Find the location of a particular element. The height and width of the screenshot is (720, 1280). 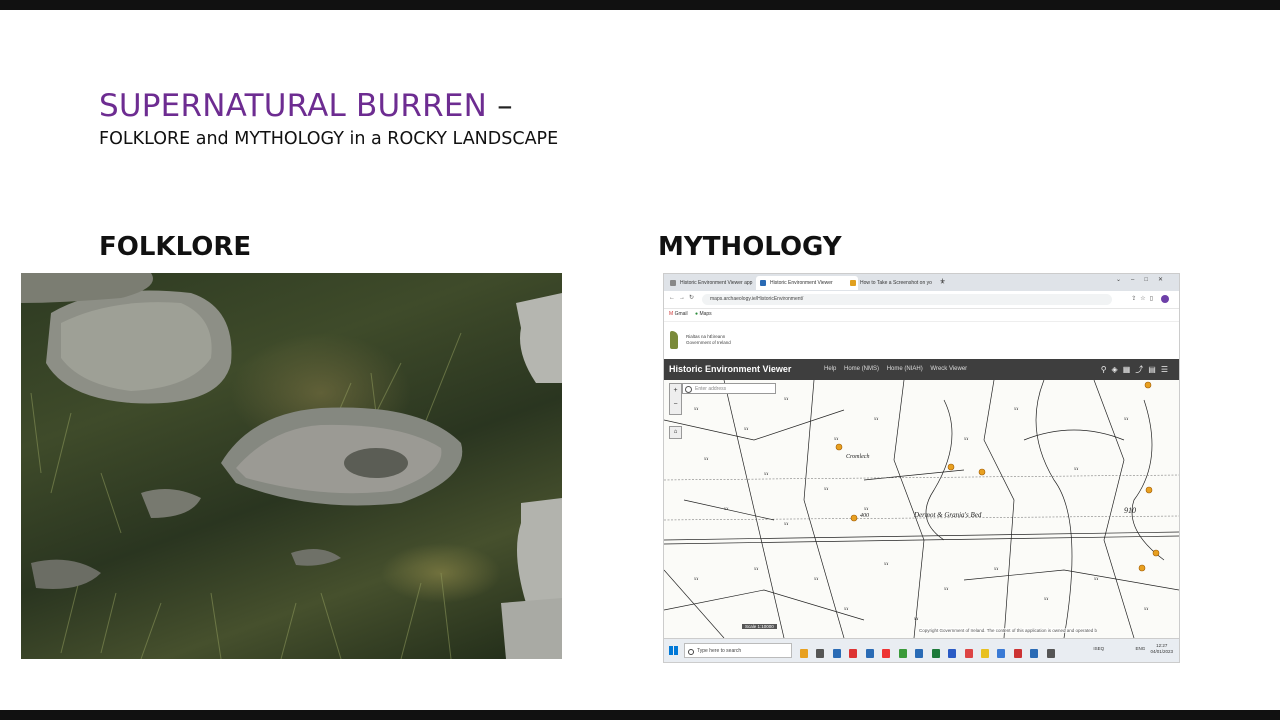

edge-icon is located at coordinates (1034, 653).